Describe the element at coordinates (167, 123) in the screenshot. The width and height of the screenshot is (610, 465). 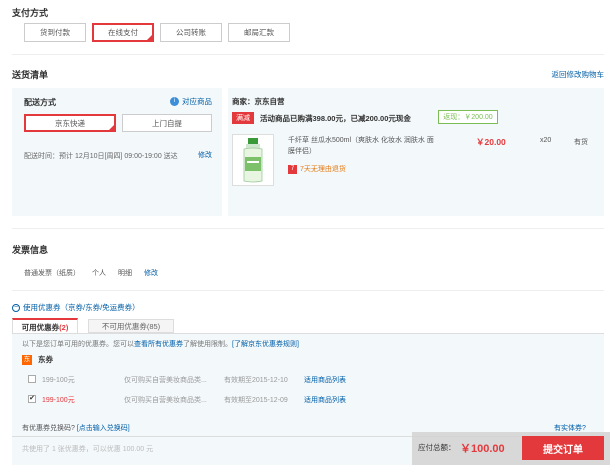
I see `delivery-option-pickup: 上门自提` at that location.